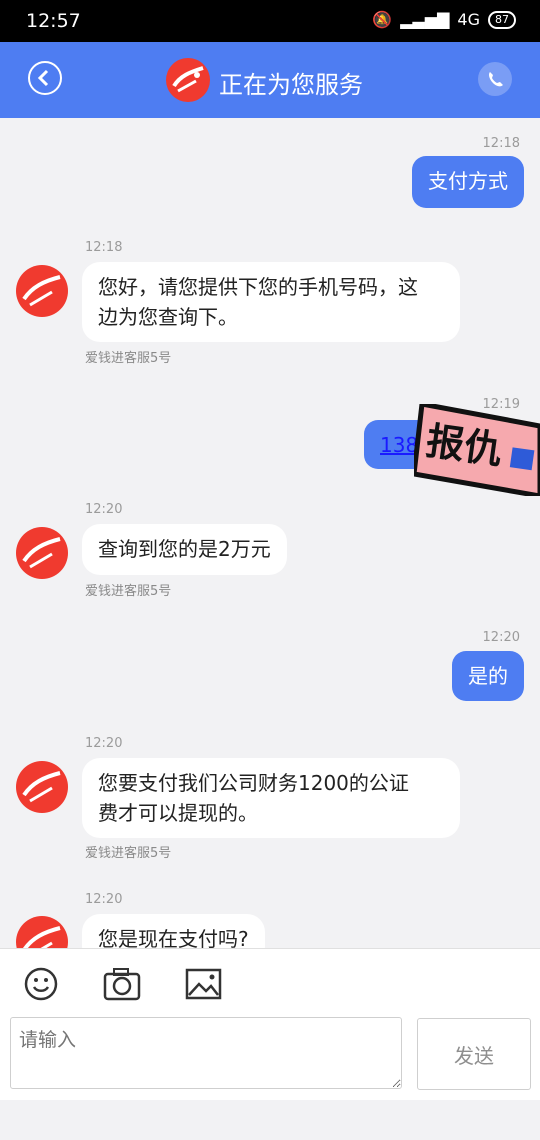 The image size is (540, 1140). Describe the element at coordinates (291, 85) in the screenshot. I see `page-title: 正在为您服务` at that location.